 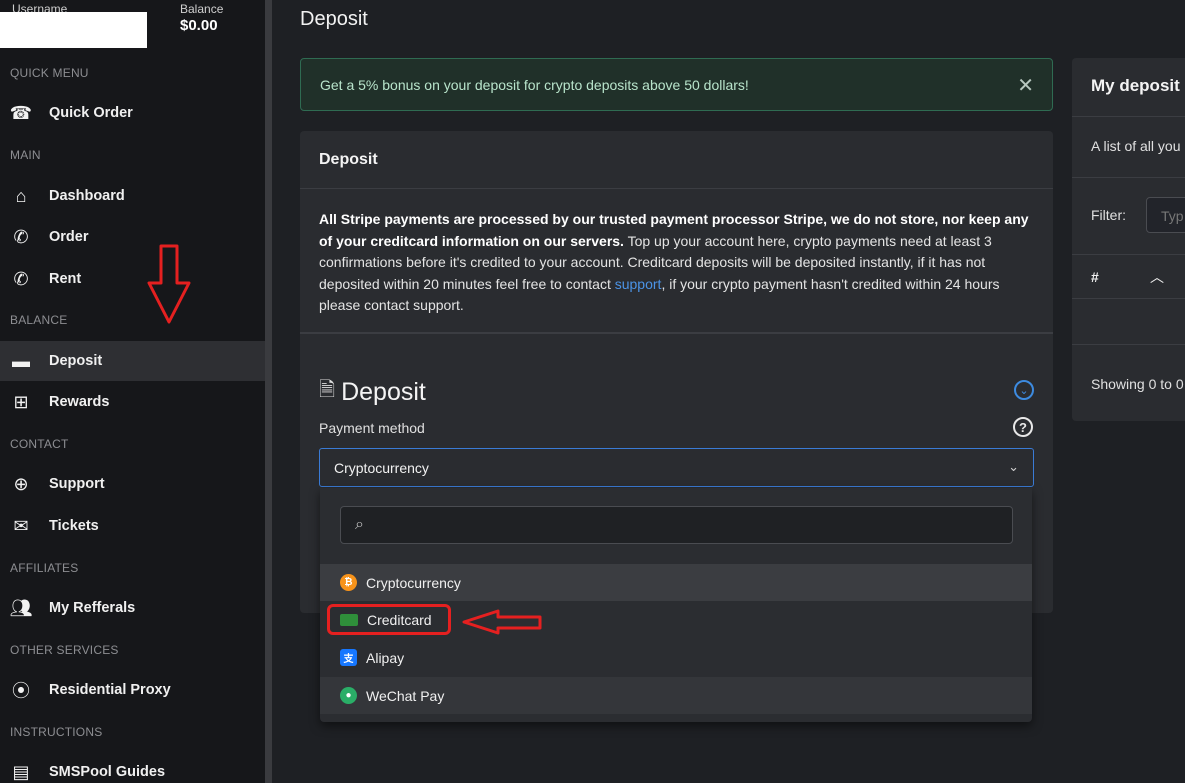 I want to click on card-header: Deposit, so click(x=676, y=160).